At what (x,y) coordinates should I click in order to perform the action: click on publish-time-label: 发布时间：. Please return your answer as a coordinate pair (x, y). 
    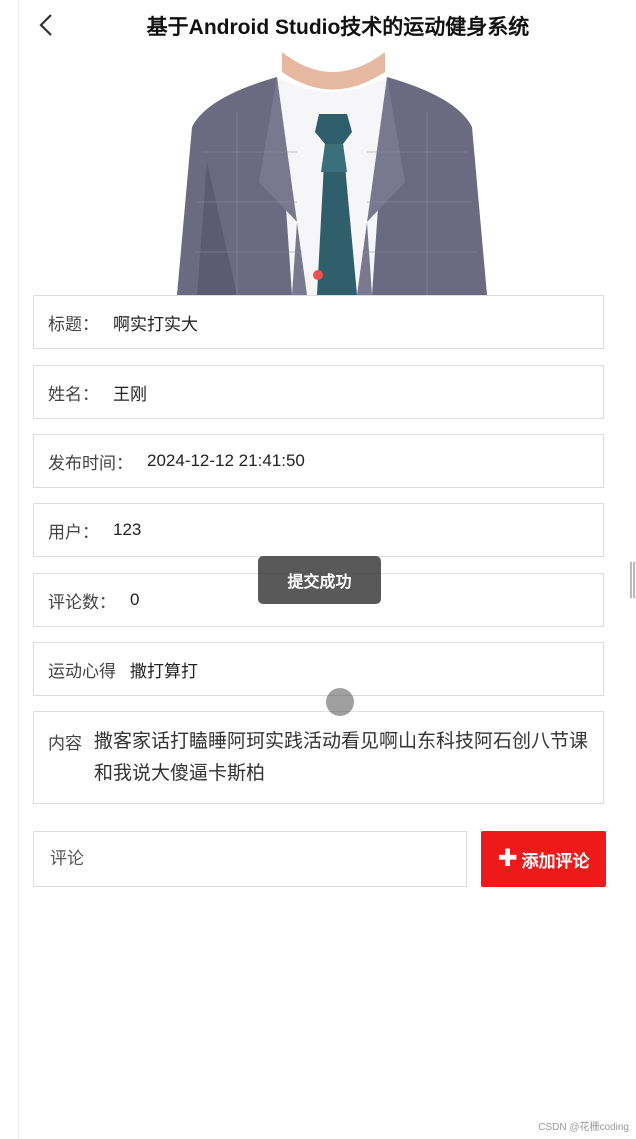
    Looking at the image, I should click on (90, 463).